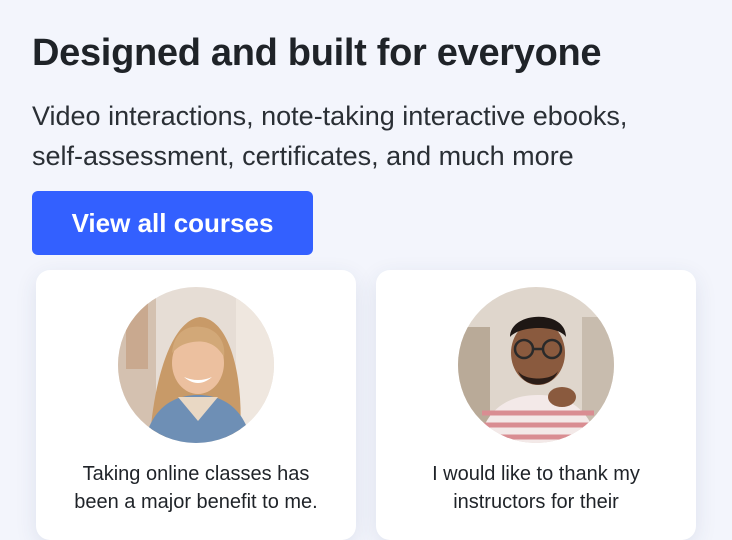 This screenshot has height=540, width=732. I want to click on quote-line-1: I would like to thank my, so click(536, 474).